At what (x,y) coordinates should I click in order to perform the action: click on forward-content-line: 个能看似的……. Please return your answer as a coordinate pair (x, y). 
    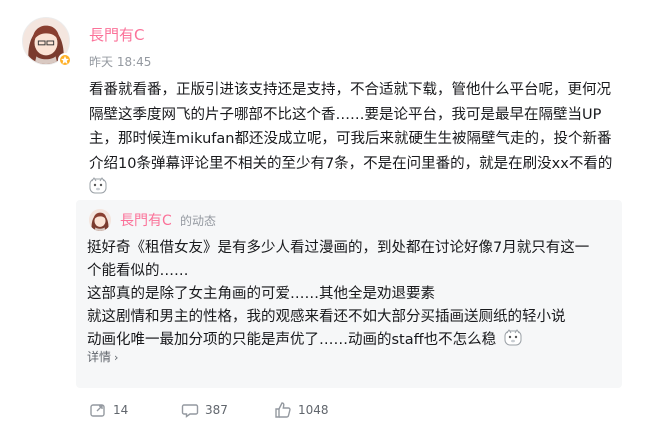
    Looking at the image, I should click on (138, 271).